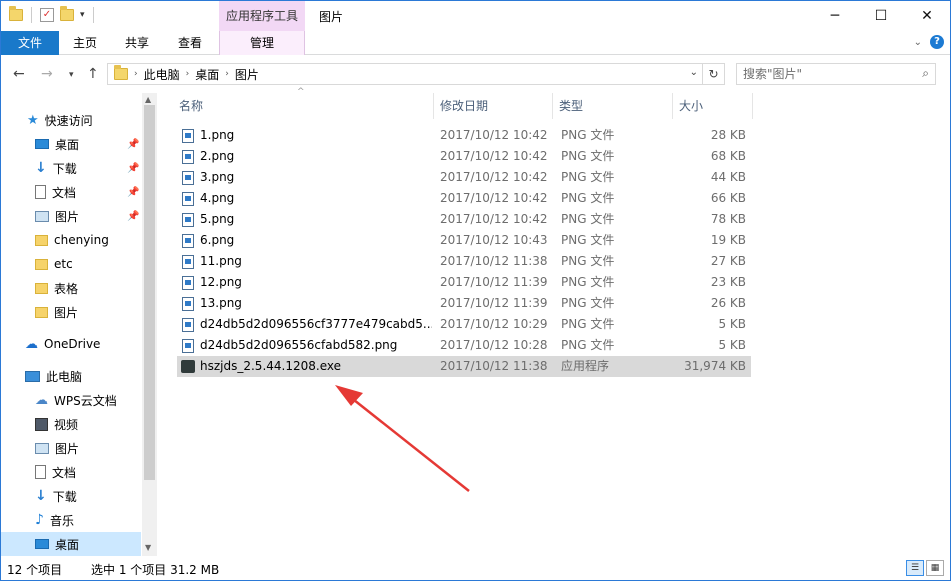 This screenshot has height=582, width=951. Describe the element at coordinates (915, 568) in the screenshot. I see `details-view-icon: ☰` at that location.